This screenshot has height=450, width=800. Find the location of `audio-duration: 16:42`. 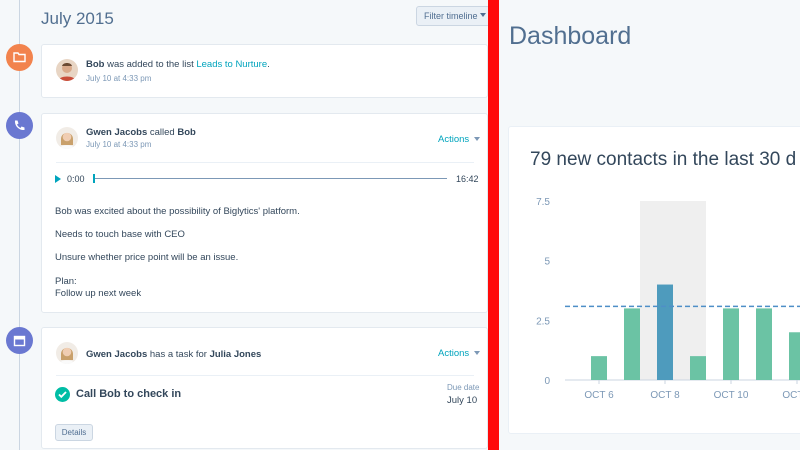

audio-duration: 16:42 is located at coordinates (467, 179).